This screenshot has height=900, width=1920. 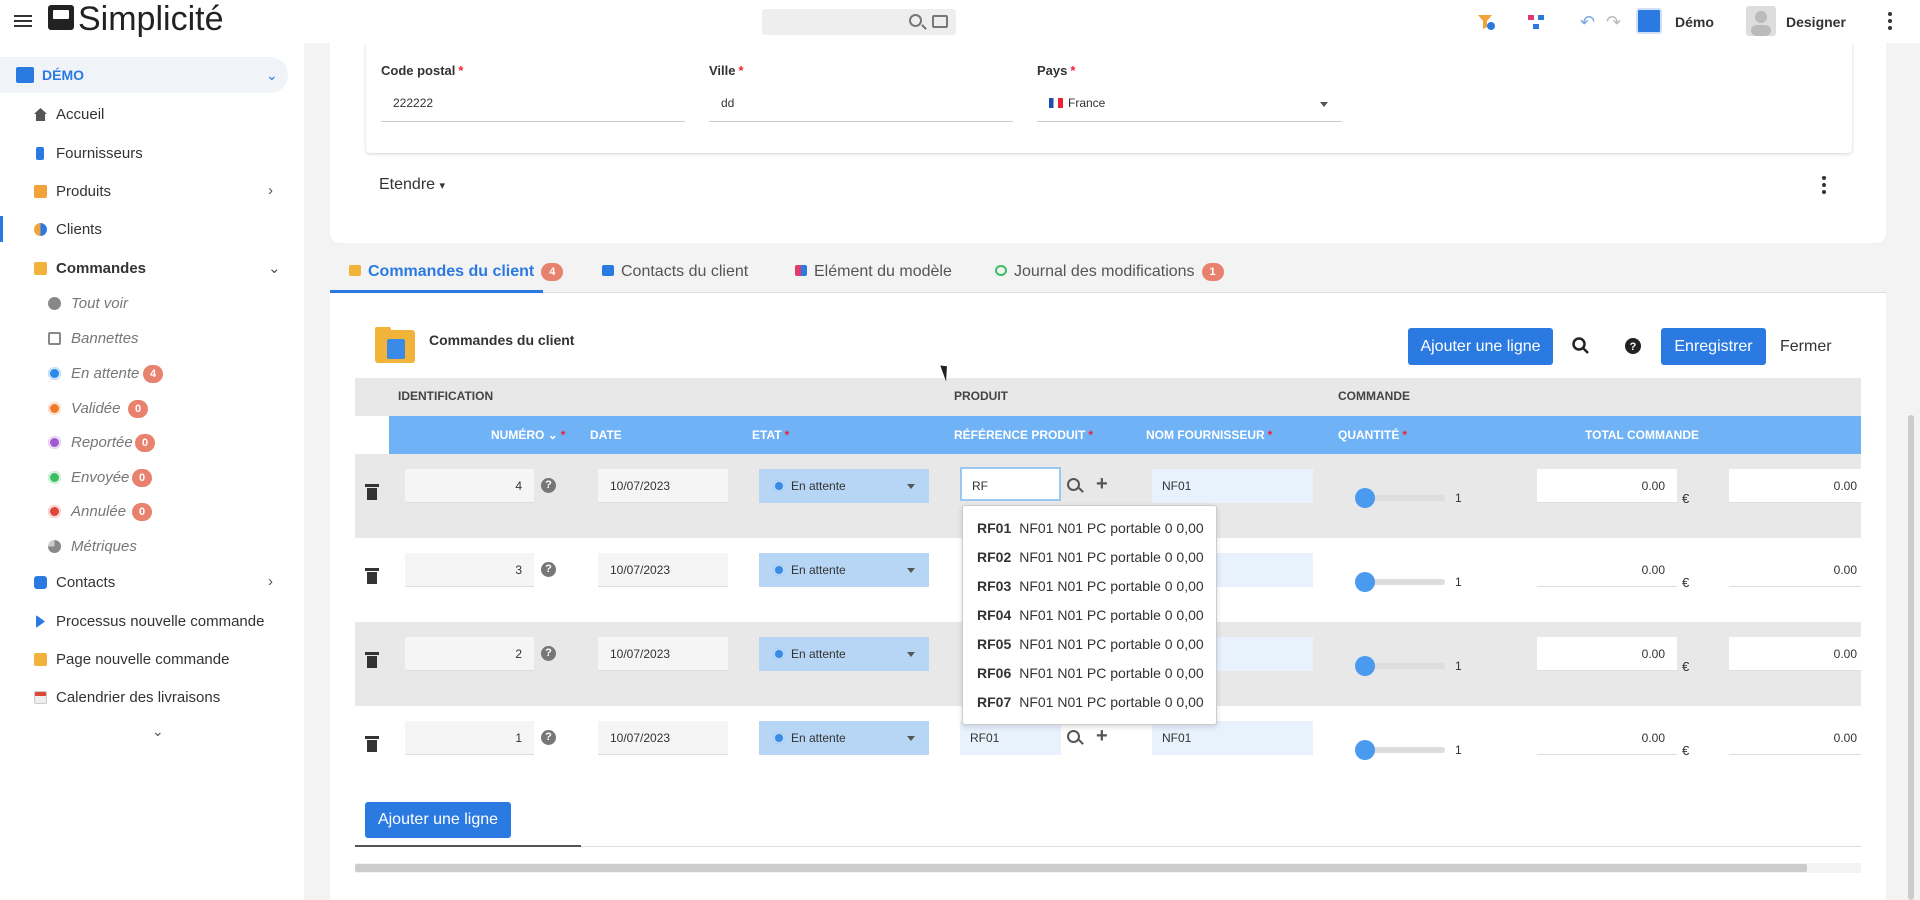 What do you see at coordinates (1890, 22) in the screenshot?
I see `more-icon` at bounding box center [1890, 22].